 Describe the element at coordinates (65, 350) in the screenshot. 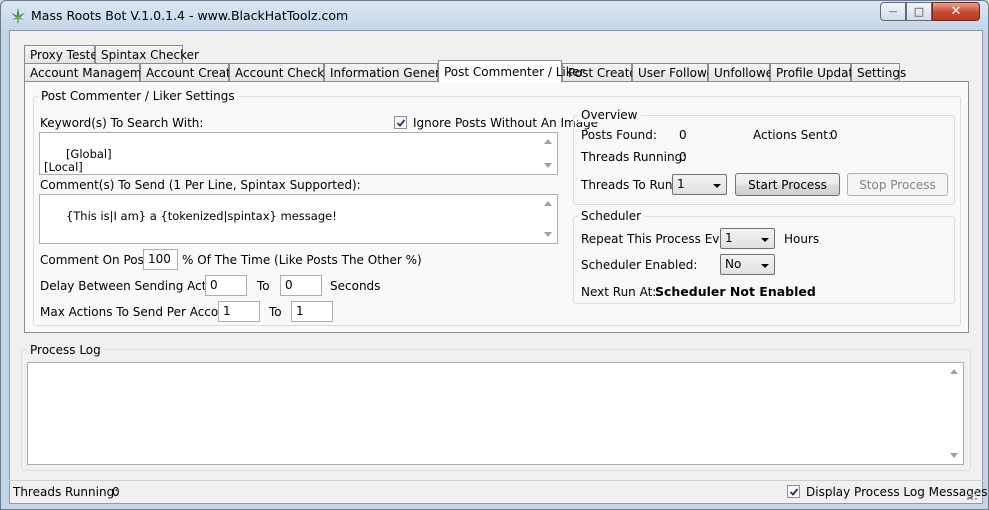

I see `process-log-label: Process Log` at that location.